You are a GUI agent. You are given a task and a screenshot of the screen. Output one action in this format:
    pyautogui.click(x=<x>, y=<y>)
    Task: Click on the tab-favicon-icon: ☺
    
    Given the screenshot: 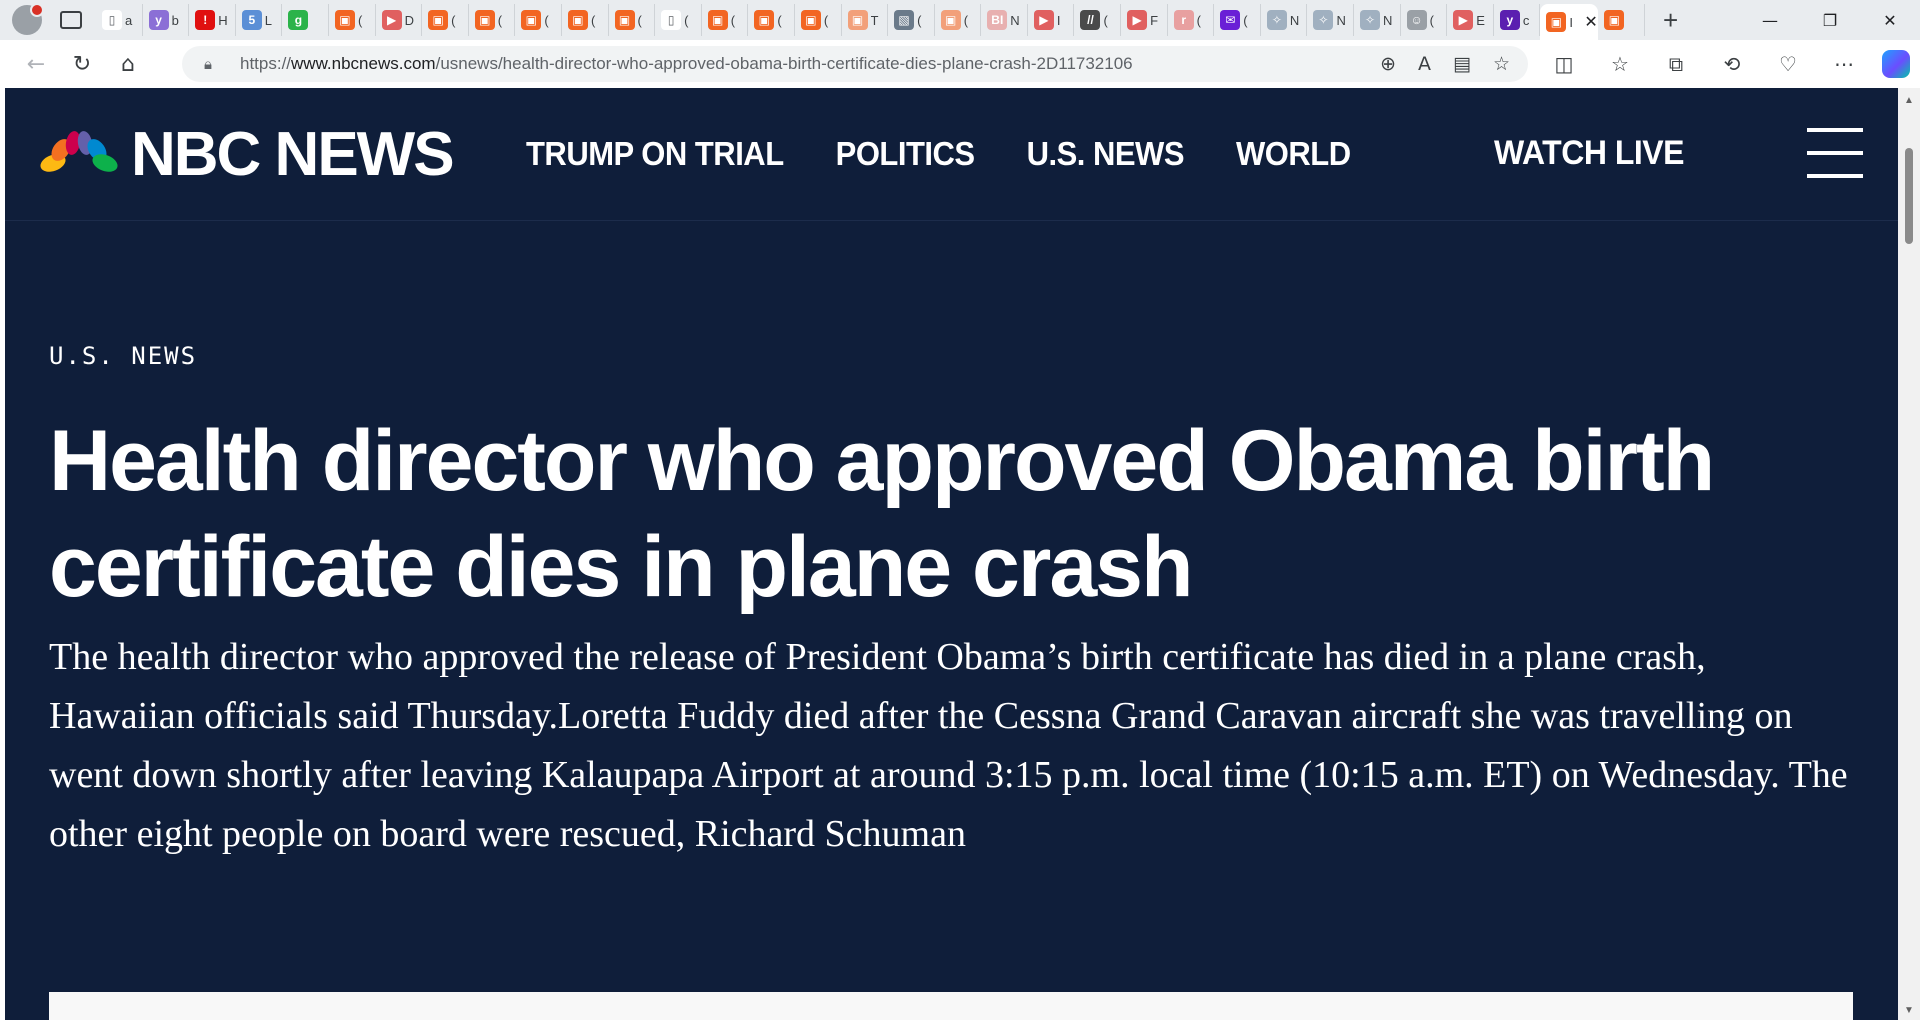 What is the action you would take?
    pyautogui.click(x=1416, y=20)
    